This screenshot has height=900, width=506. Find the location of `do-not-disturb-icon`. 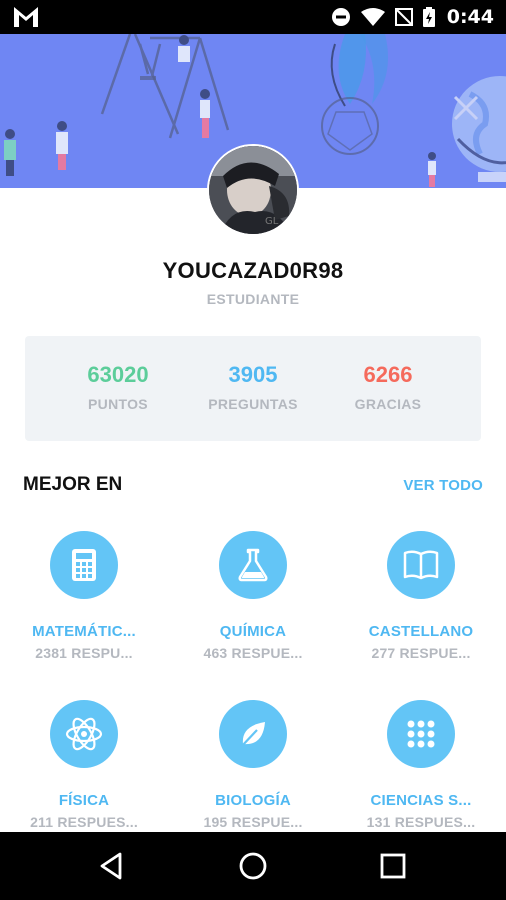

do-not-disturb-icon is located at coordinates (340, 17).